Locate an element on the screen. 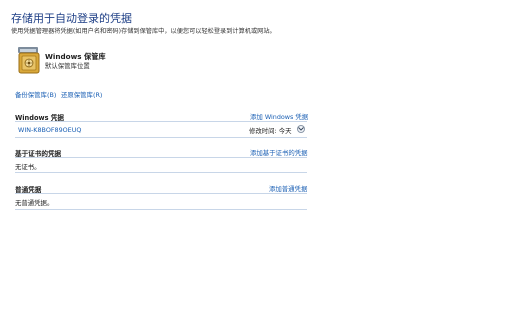 This screenshot has width=512, height=331. add-certificate-credential-link: 添加基于证书的凭据 is located at coordinates (279, 152).